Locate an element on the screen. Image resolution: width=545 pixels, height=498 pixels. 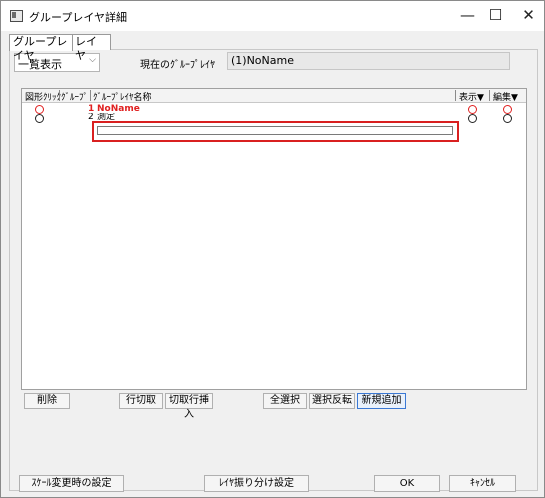
invert-selection-button: 選択反転 is located at coordinates (332, 401).